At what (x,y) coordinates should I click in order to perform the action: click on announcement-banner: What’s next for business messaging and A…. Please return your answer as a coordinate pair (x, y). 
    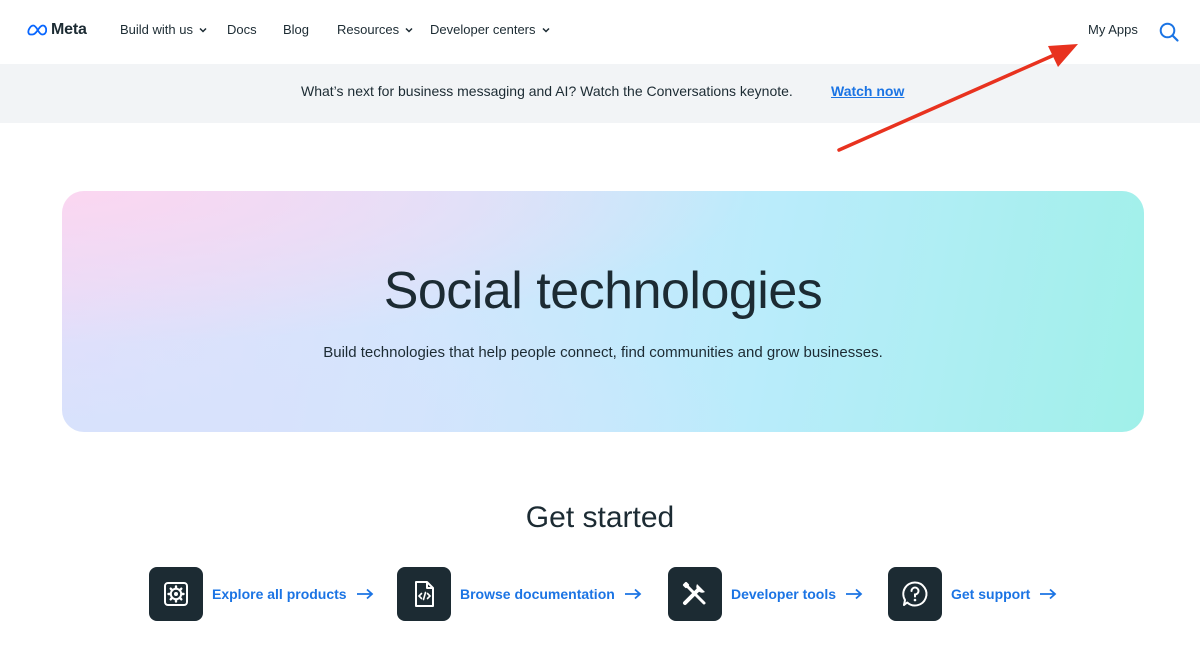
    Looking at the image, I should click on (600, 93).